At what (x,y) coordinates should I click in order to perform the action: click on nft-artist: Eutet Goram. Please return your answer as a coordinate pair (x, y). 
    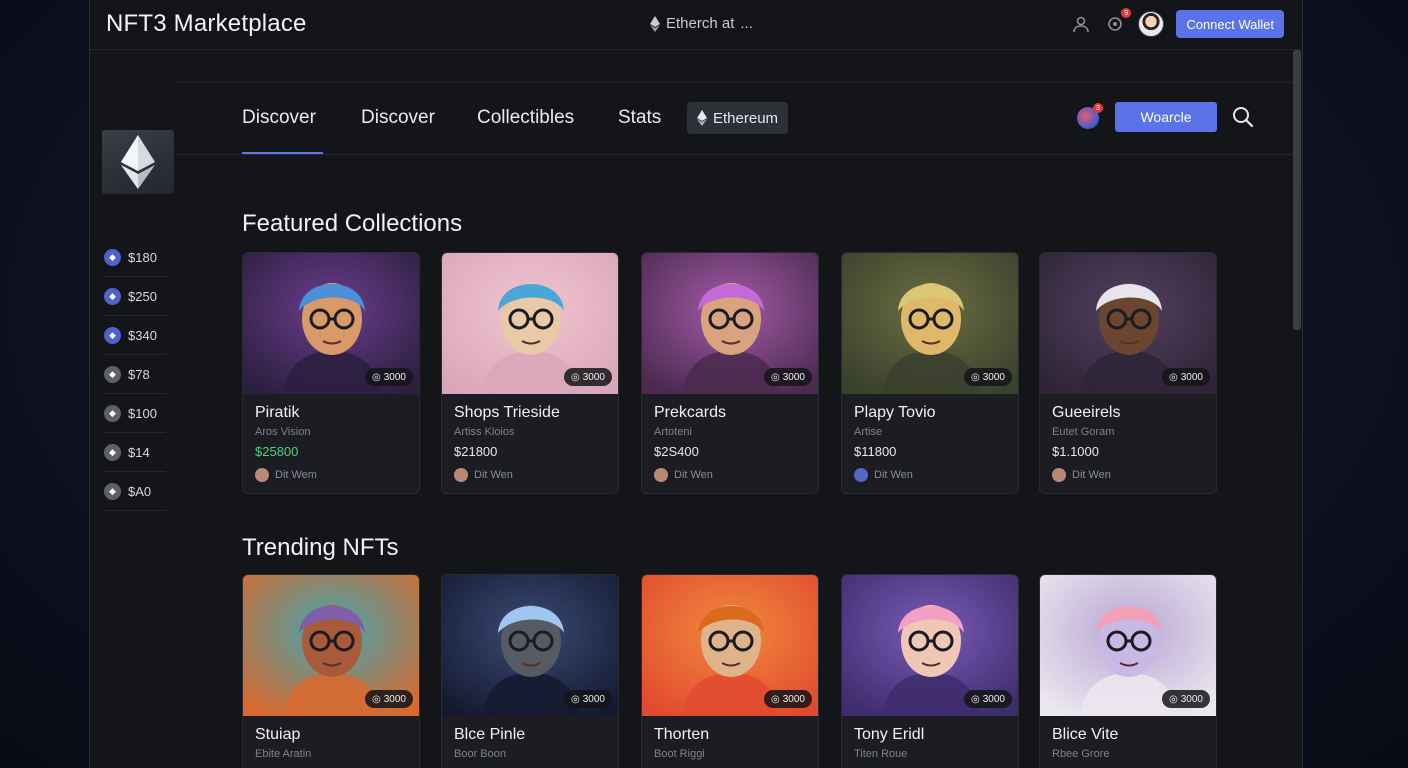
    Looking at the image, I should click on (1083, 432).